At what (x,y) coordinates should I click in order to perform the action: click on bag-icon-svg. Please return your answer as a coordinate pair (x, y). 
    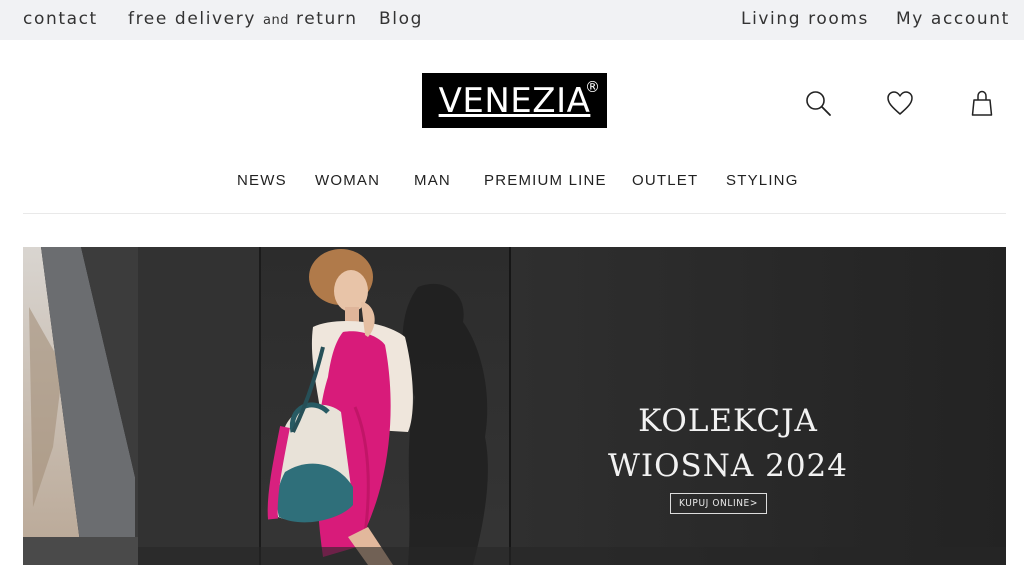
    Looking at the image, I should click on (982, 103).